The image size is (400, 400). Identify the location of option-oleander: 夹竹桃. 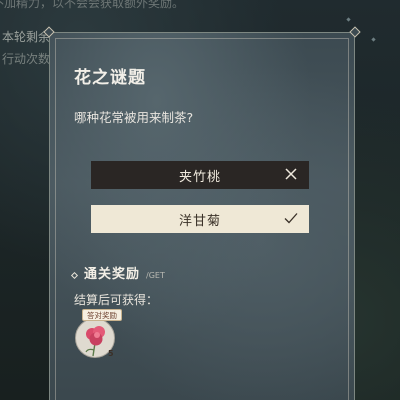
(200, 175).